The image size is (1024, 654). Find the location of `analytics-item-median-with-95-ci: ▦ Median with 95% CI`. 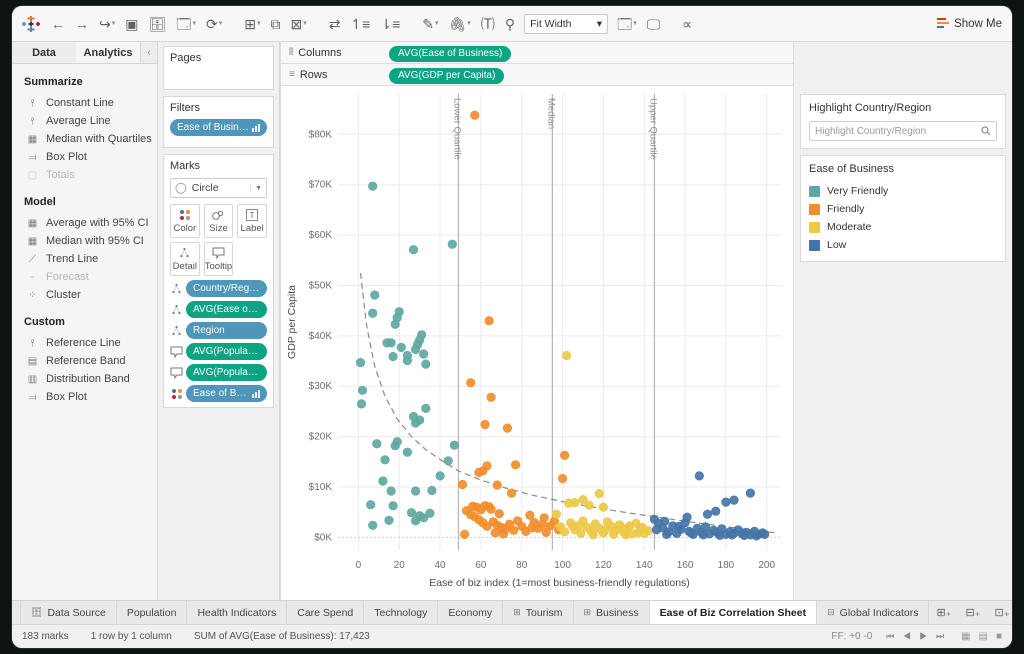

analytics-item-median-with-95-ci: ▦ Median with 95% CI is located at coordinates (84, 241).